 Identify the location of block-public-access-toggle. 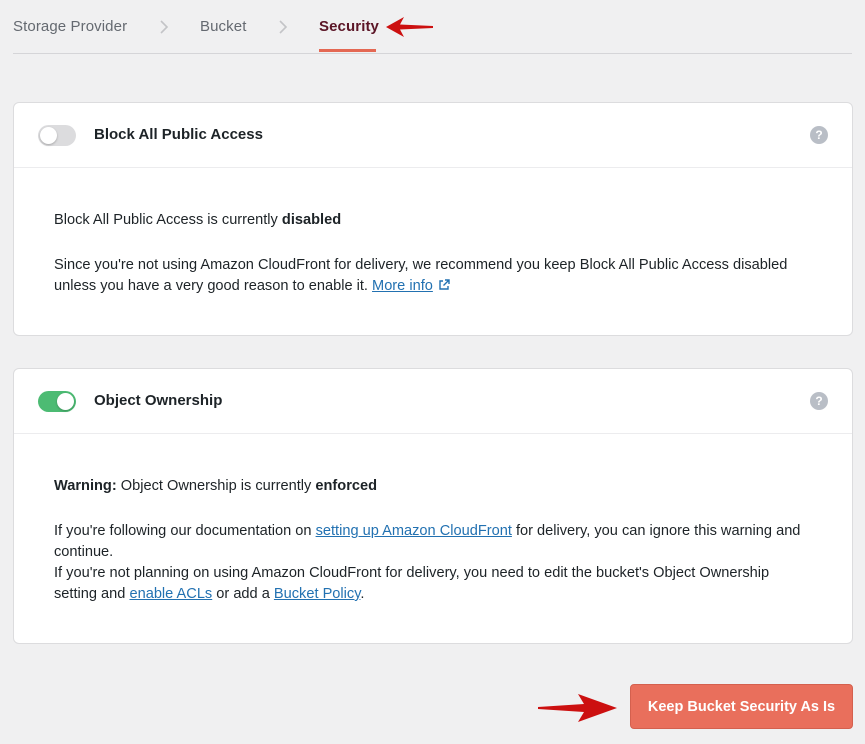
(57, 135).